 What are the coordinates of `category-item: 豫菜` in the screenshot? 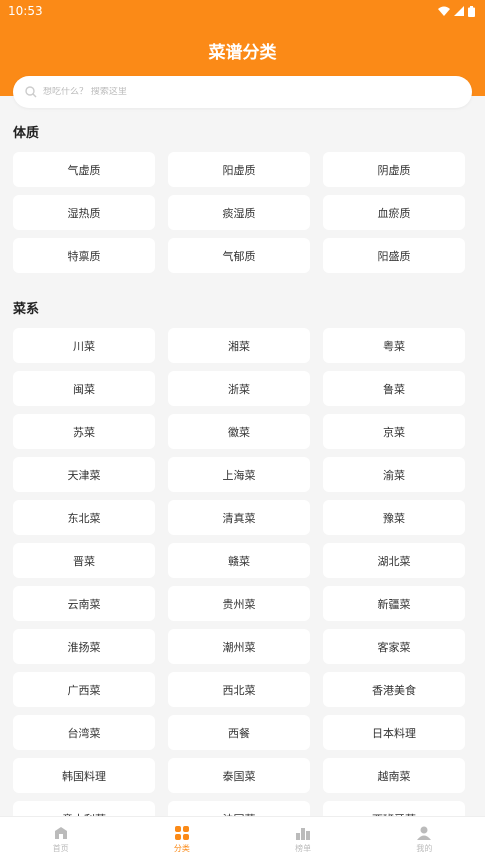 It's located at (394, 517).